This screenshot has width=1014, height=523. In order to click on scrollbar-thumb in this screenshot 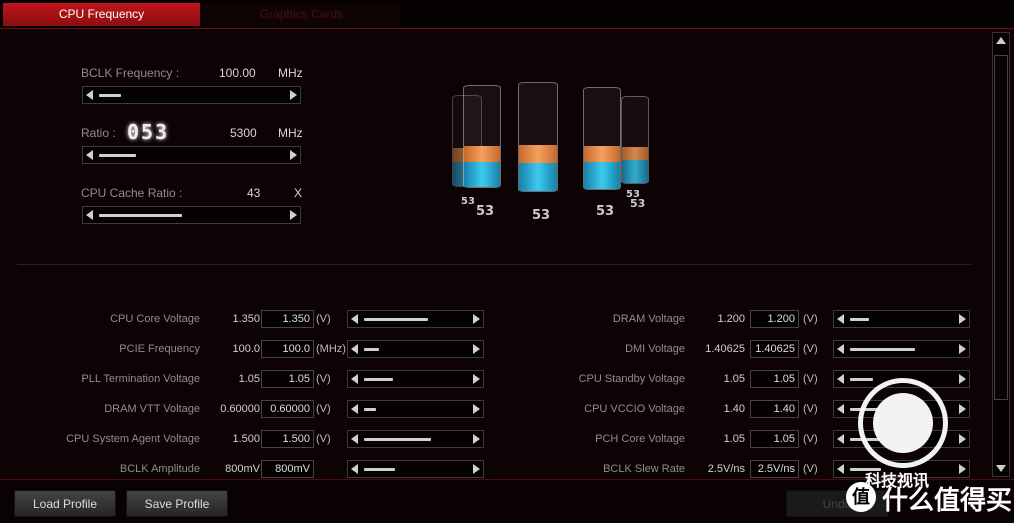, I will do `click(1001, 227)`.